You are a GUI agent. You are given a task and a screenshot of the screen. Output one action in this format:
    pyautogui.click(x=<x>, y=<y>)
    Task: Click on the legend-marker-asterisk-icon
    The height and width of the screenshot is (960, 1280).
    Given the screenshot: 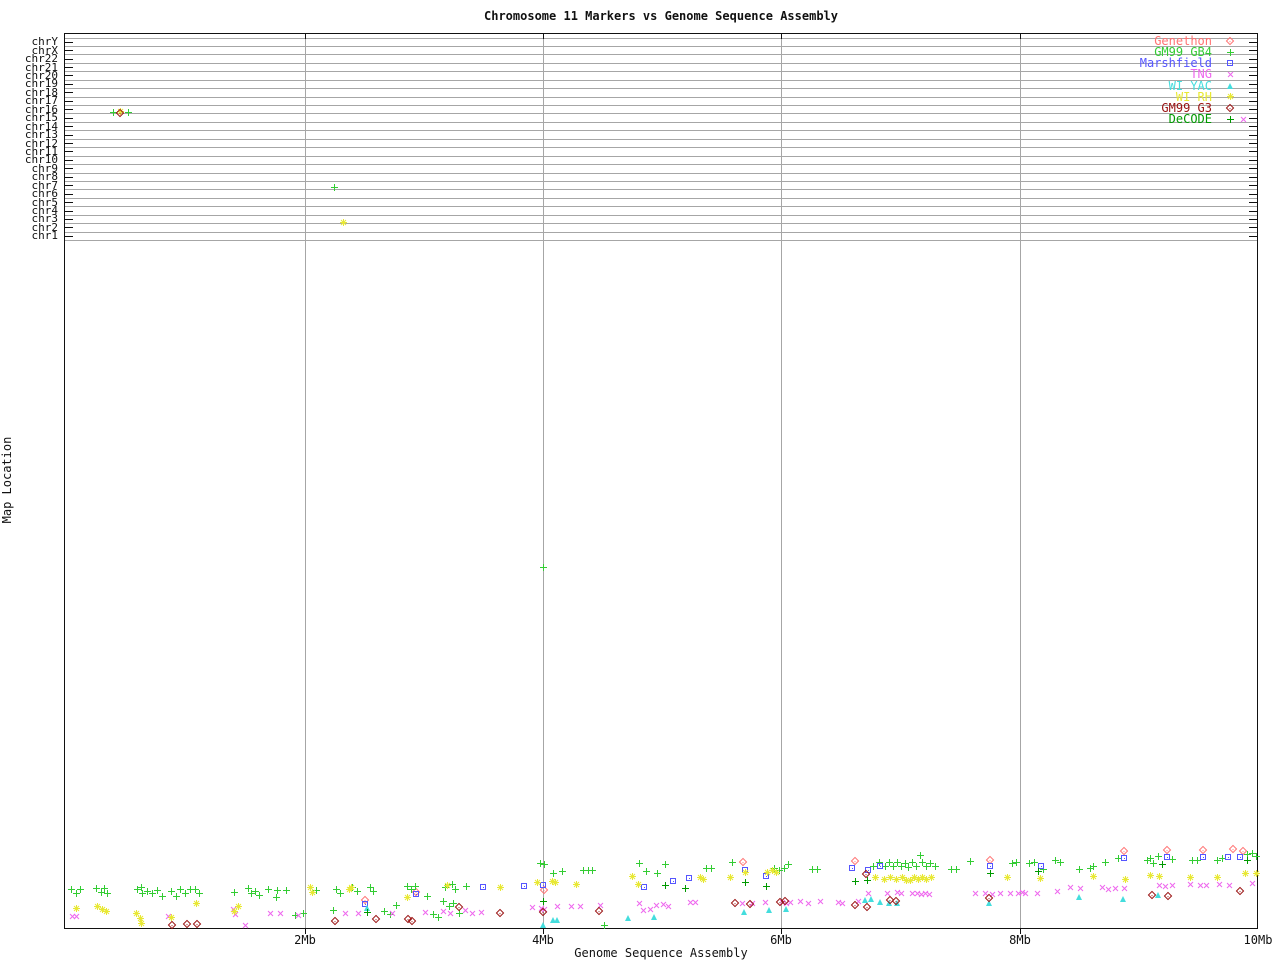 What is the action you would take?
    pyautogui.click(x=1230, y=97)
    